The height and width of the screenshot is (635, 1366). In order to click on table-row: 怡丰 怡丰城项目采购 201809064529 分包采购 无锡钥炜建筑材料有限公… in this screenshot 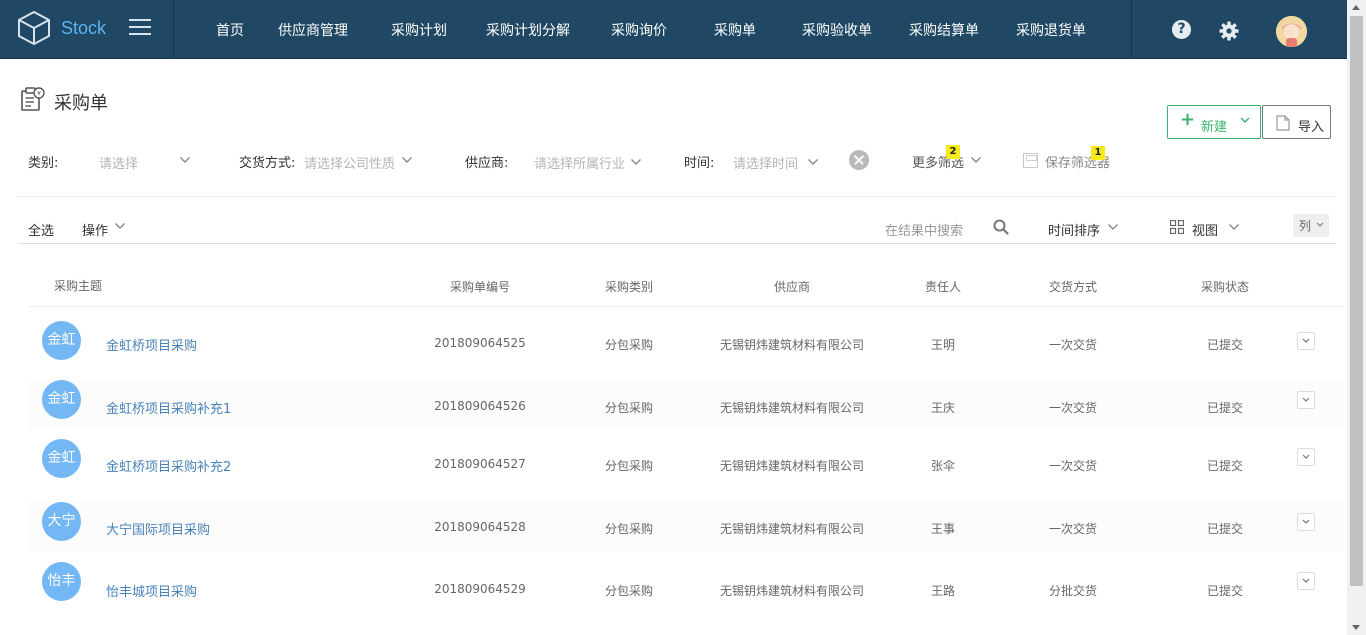, I will do `click(686, 587)`.